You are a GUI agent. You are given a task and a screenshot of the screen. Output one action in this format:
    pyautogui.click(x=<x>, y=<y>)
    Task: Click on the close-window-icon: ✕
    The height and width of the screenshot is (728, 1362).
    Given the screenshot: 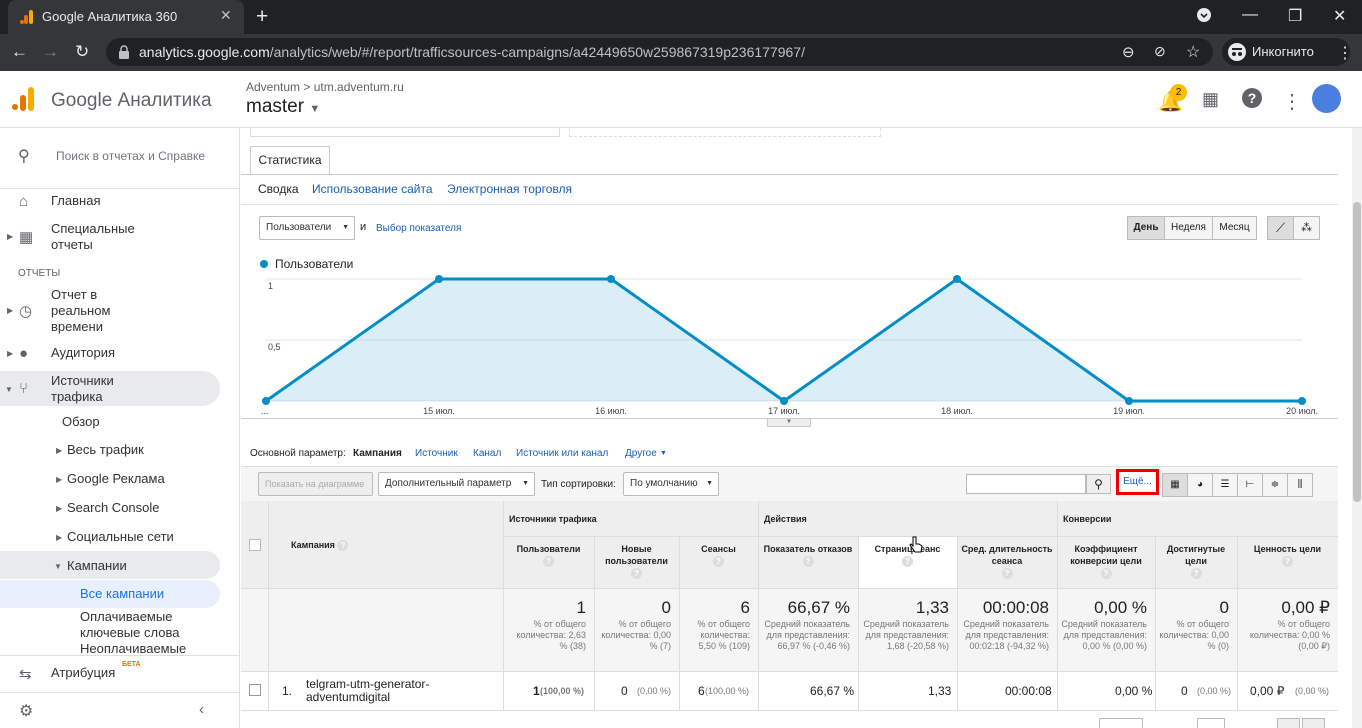 What is the action you would take?
    pyautogui.click(x=1339, y=16)
    